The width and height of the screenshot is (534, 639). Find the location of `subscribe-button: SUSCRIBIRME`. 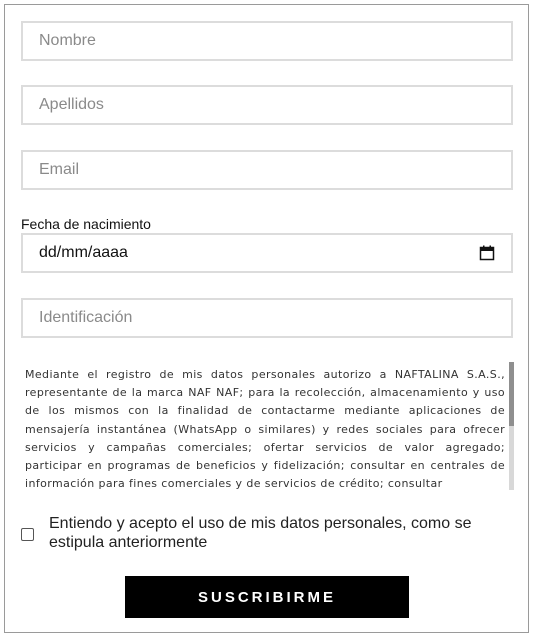

subscribe-button: SUSCRIBIRME is located at coordinates (267, 597).